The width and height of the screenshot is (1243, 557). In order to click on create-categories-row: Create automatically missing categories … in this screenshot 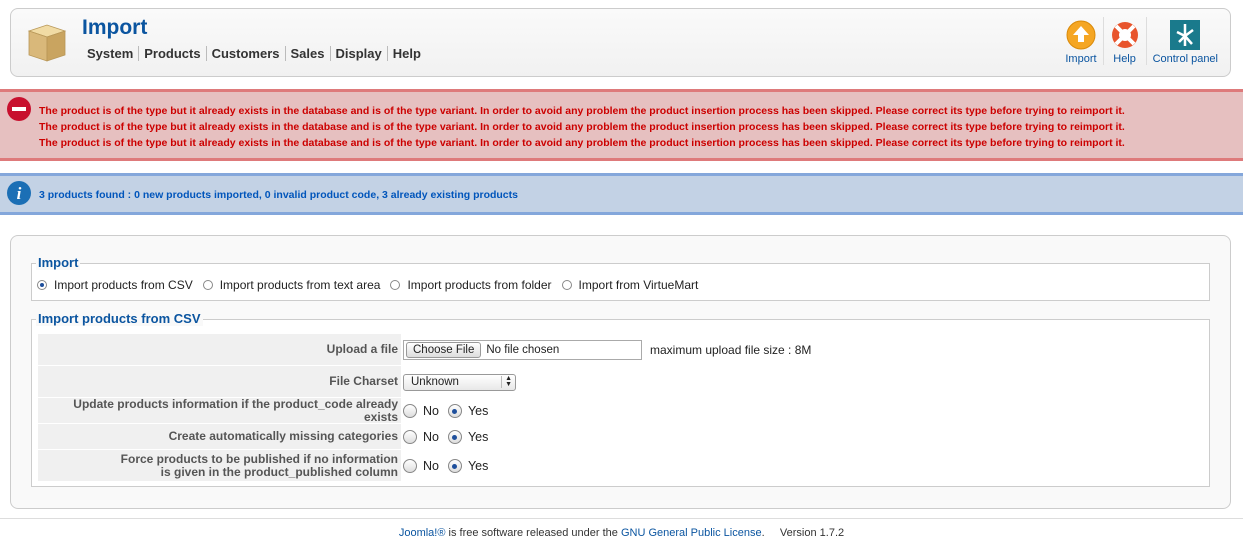, I will do `click(622, 437)`.